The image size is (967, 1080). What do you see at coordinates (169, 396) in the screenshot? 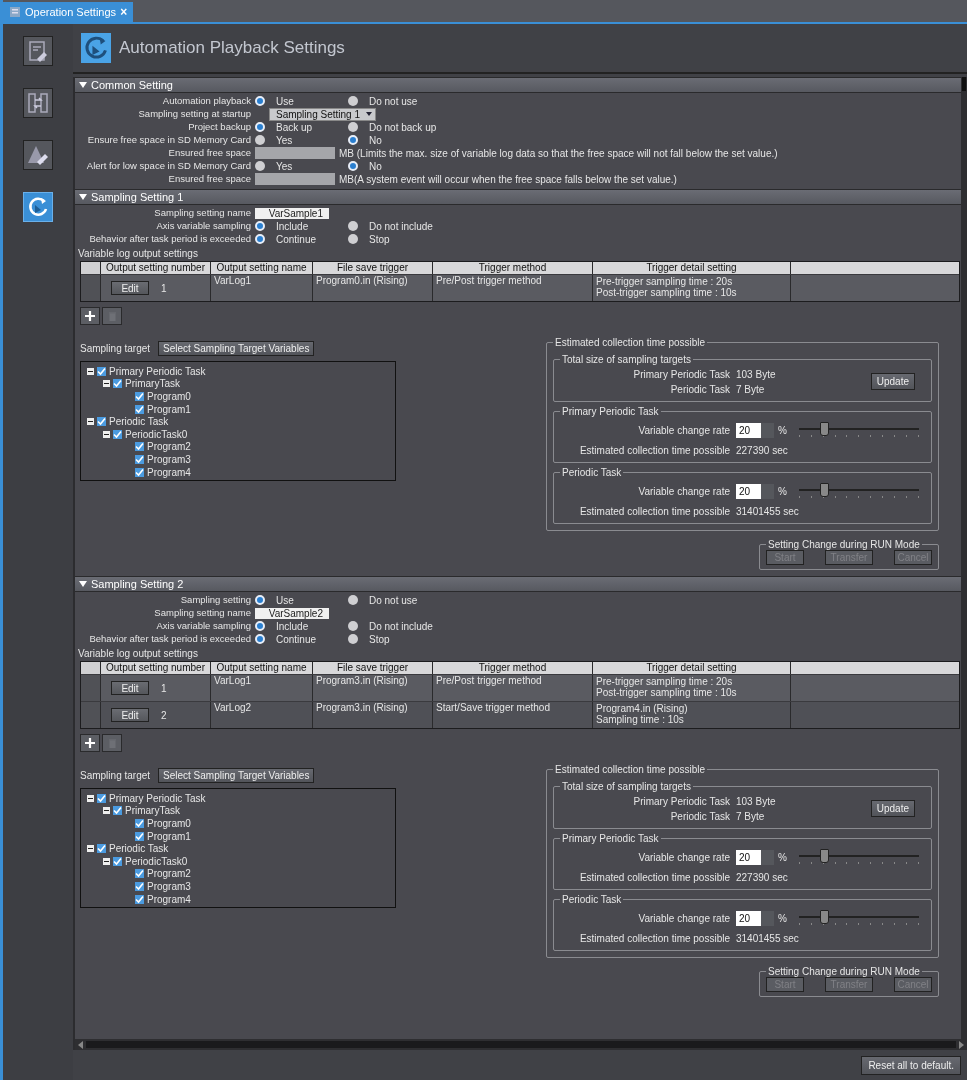
I see `tree-item: Program0` at bounding box center [169, 396].